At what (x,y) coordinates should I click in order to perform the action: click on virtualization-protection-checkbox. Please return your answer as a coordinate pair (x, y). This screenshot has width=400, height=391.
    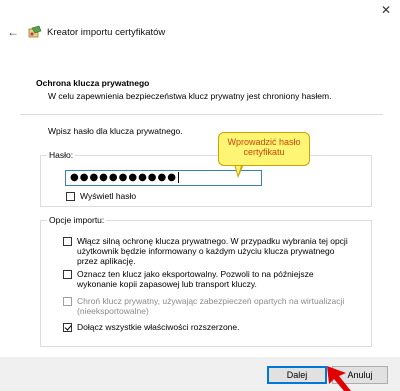
    Looking at the image, I should click on (67, 301).